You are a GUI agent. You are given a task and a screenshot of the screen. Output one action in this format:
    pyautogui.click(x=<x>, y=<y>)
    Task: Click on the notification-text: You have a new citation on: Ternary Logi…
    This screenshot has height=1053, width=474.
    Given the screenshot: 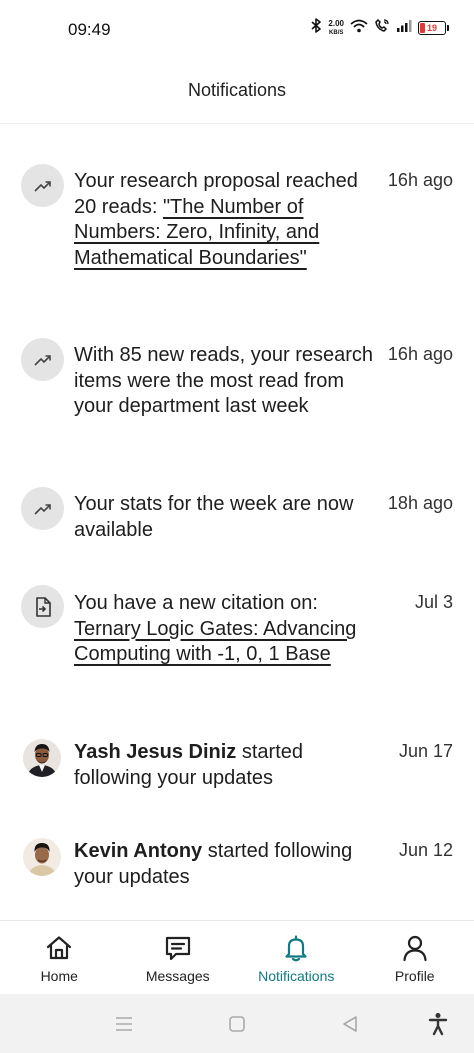 What is the action you would take?
    pyautogui.click(x=215, y=629)
    